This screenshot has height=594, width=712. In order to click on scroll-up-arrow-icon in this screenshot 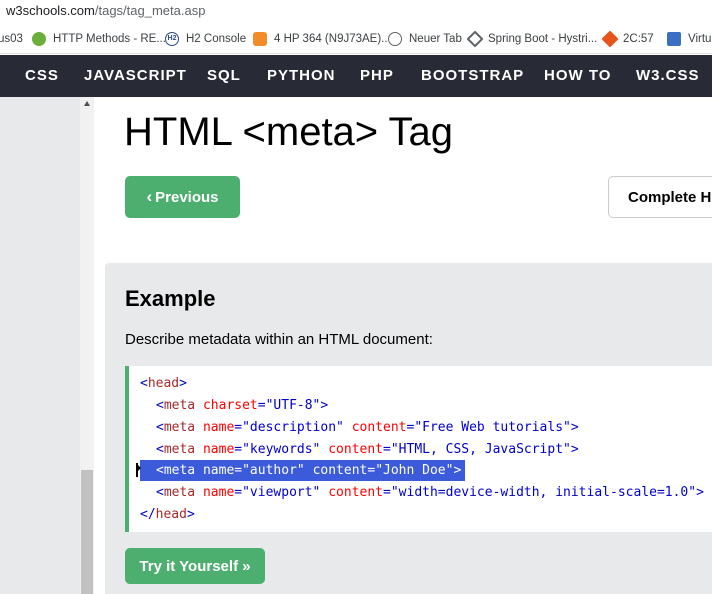, I will do `click(87, 103)`.